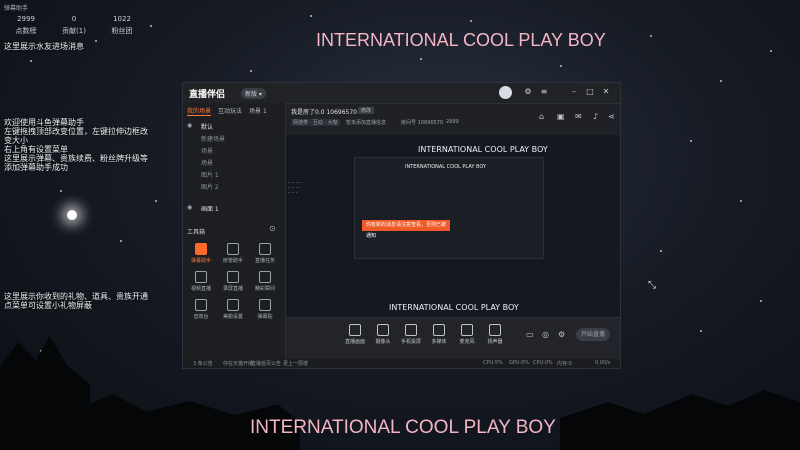  What do you see at coordinates (295, 187) in the screenshot?
I see `preview-chat-lines: · · · · · · · · · · · · · · ·` at bounding box center [295, 187].